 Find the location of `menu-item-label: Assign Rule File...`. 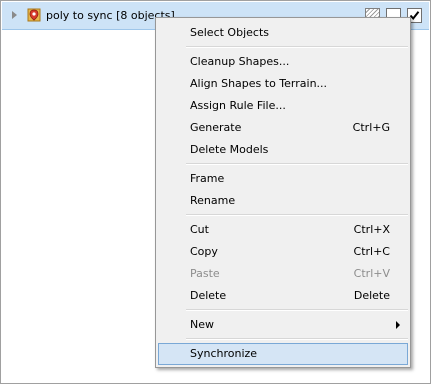

menu-item-label: Assign Rule File... is located at coordinates (238, 105).